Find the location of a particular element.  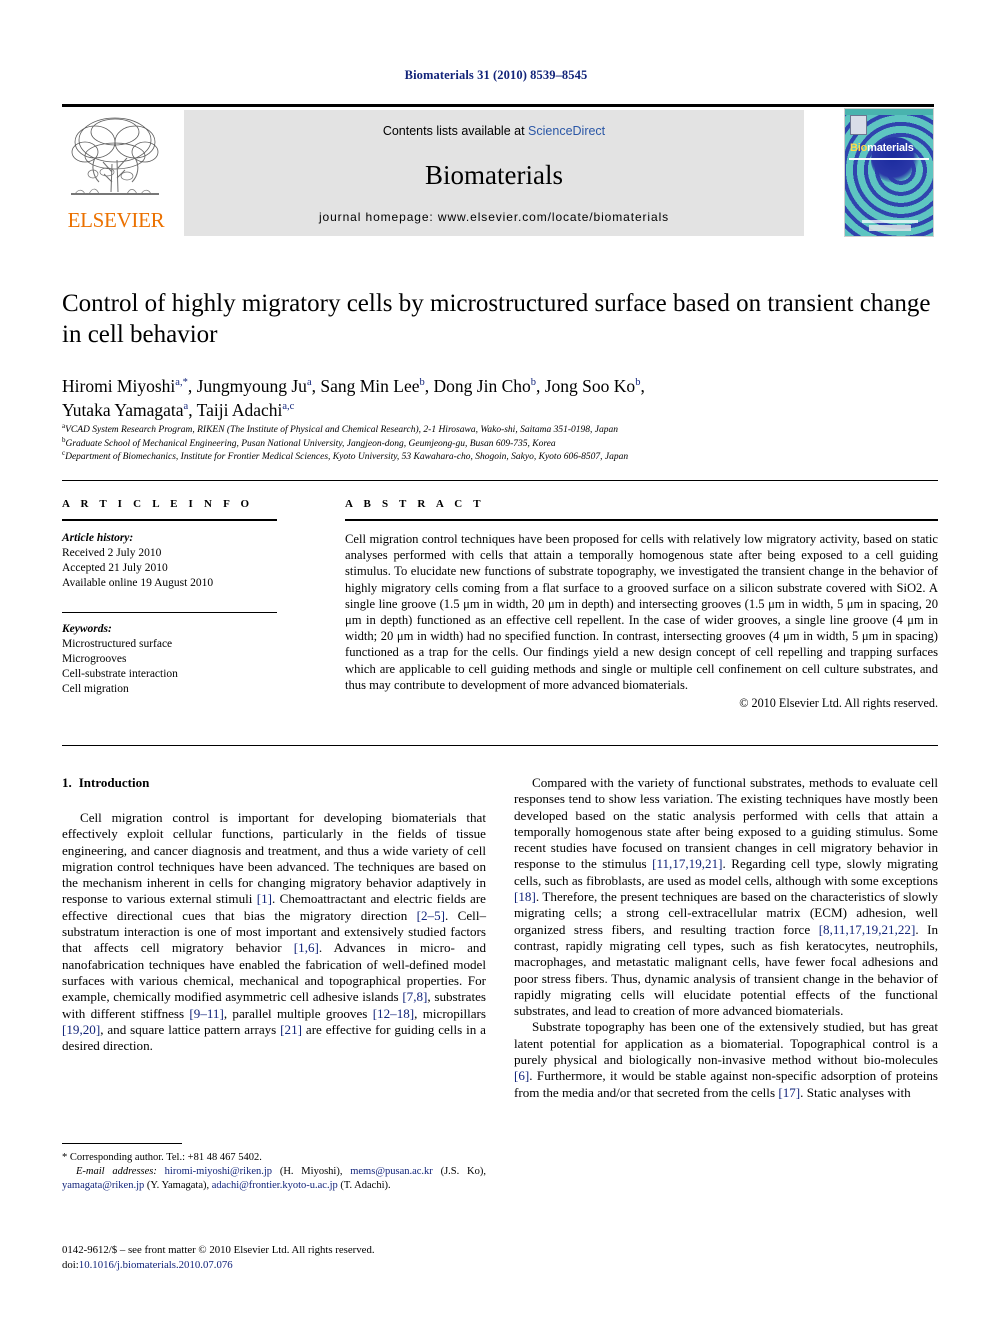

citation-link: [2–5] is located at coordinates (431, 915).